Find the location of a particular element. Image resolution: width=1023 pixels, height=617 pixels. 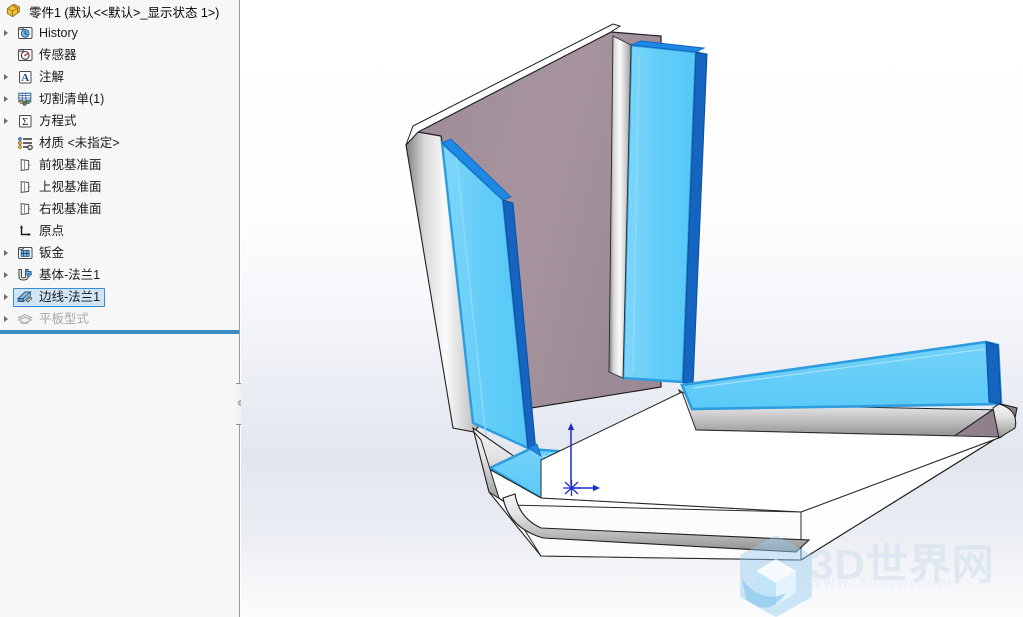

tree-item-front-plane: 前视基准面 is located at coordinates (119, 165).